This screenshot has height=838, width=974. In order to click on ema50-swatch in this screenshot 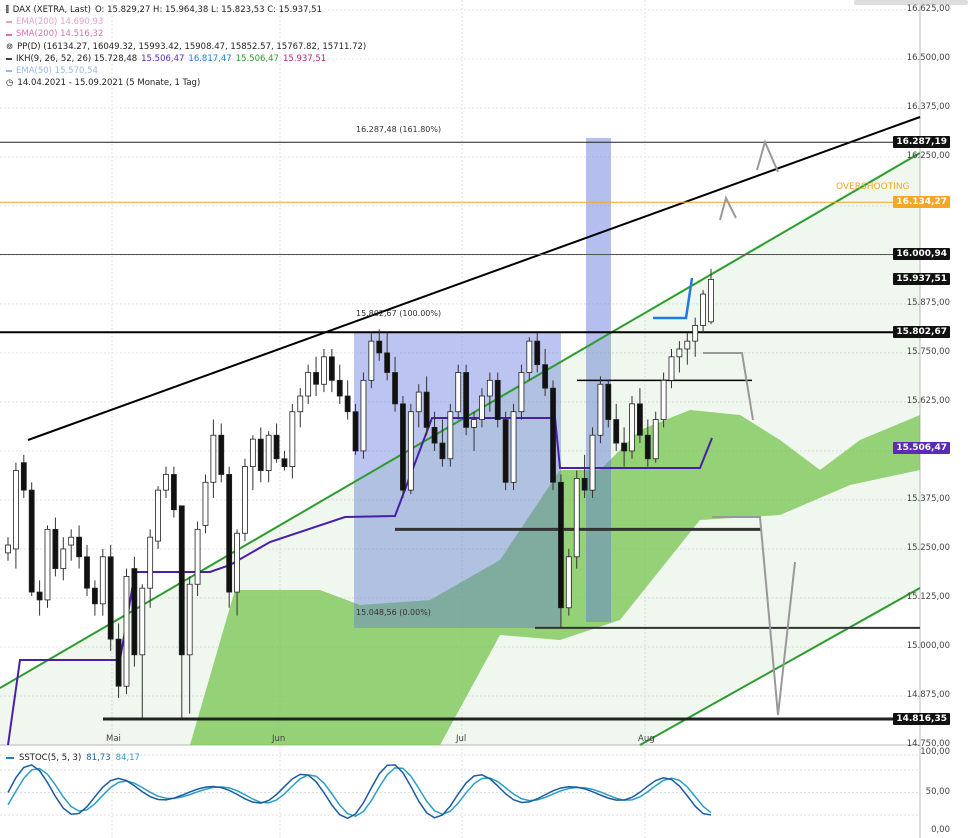, I will do `click(9, 71)`.